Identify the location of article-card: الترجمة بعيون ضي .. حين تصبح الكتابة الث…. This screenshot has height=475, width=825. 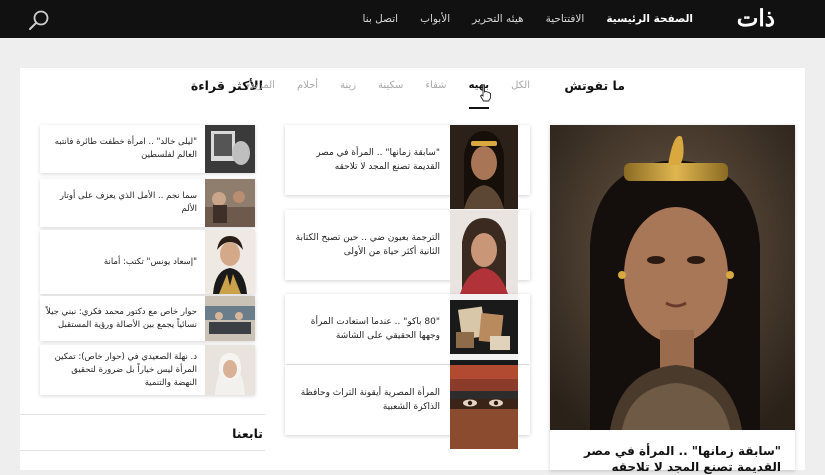
(407, 252).